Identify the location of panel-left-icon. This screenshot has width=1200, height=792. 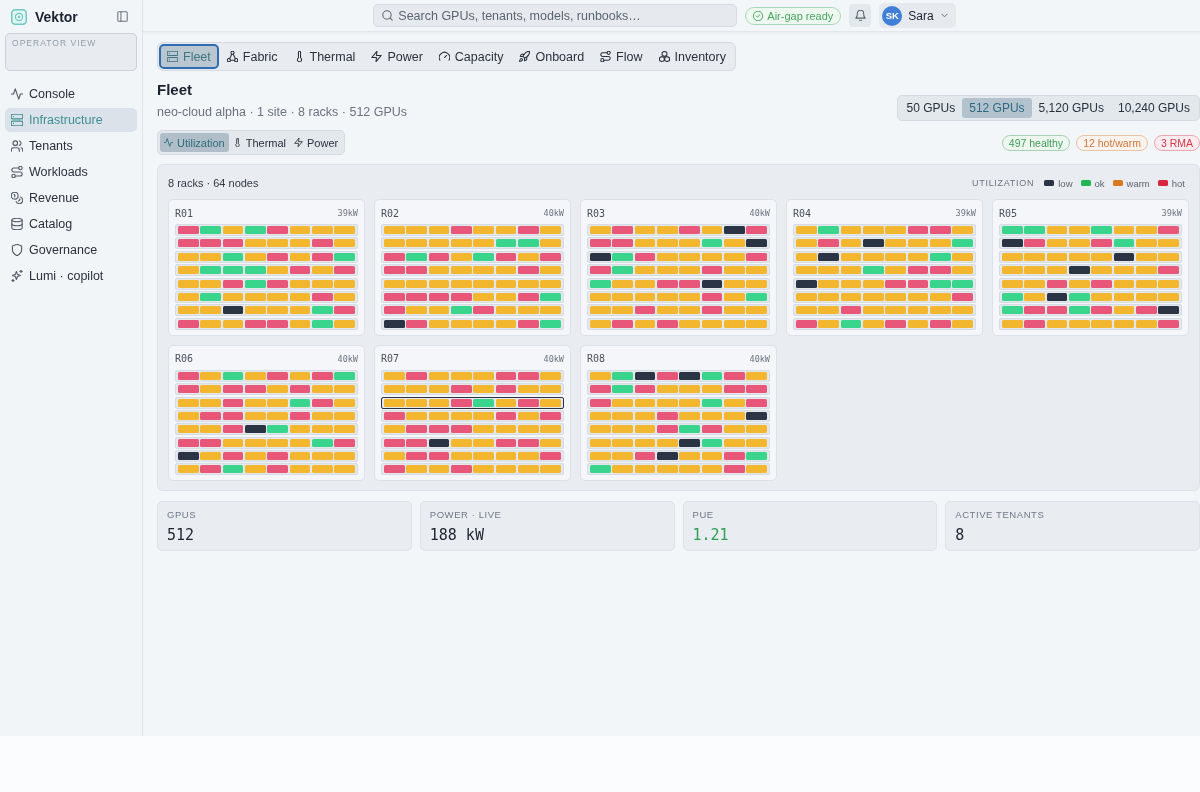
(122, 16).